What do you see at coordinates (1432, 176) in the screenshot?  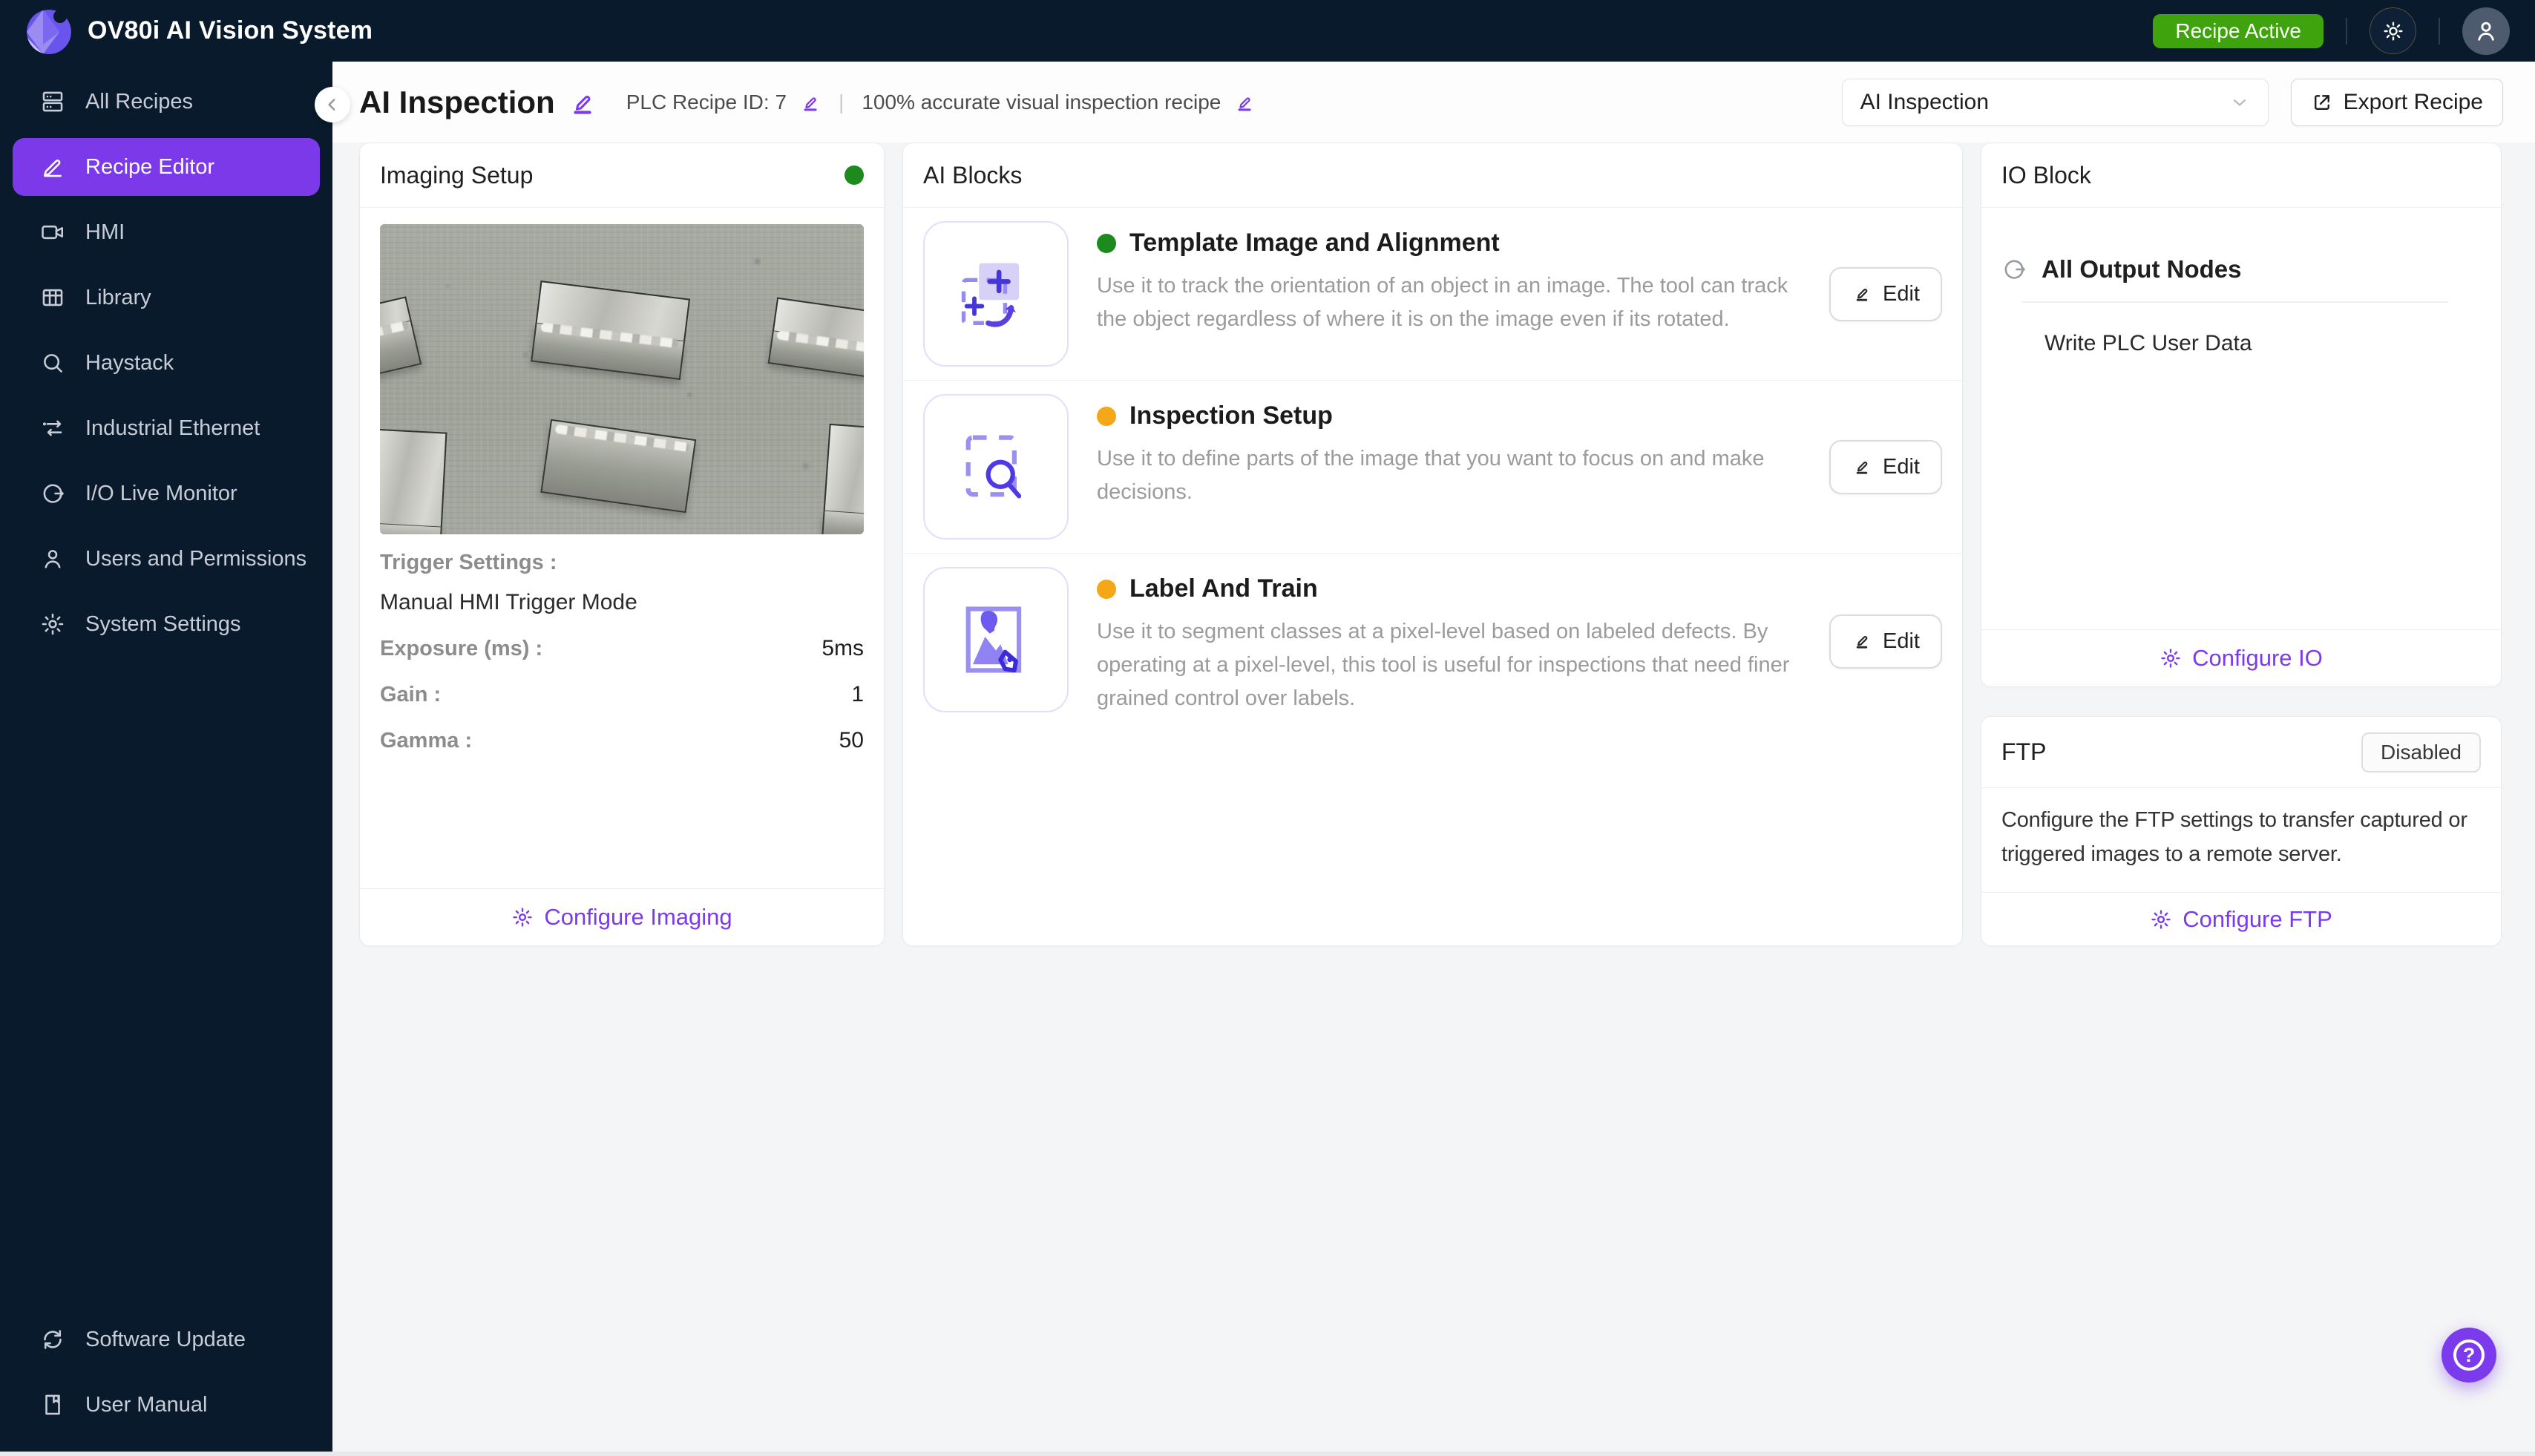 I see `ai-blocks-header: AI Blocks` at bounding box center [1432, 176].